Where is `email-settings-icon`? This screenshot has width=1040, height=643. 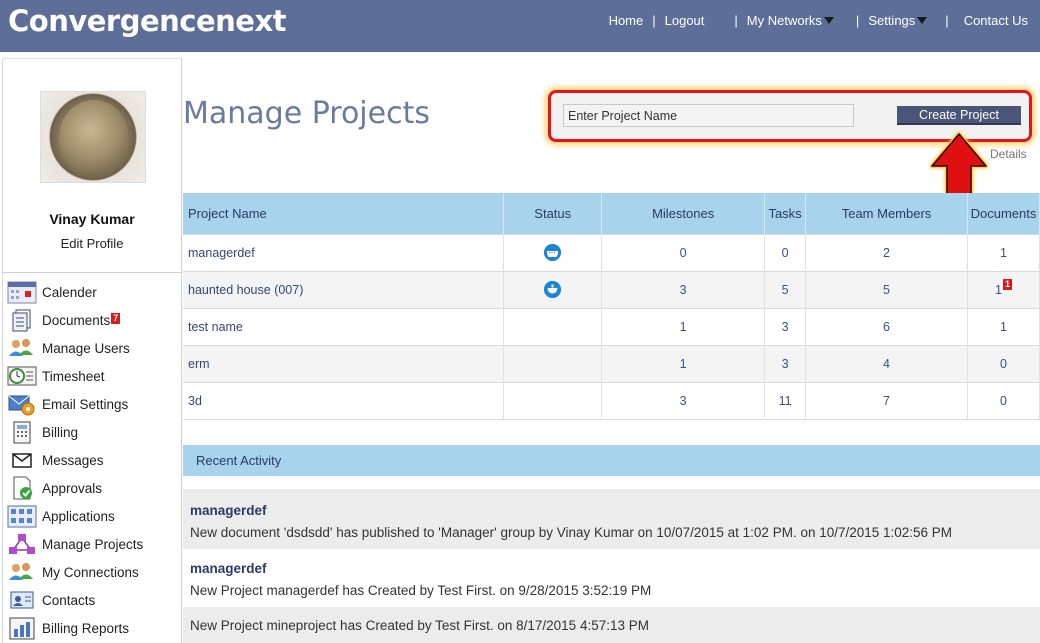 email-settings-icon is located at coordinates (22, 404).